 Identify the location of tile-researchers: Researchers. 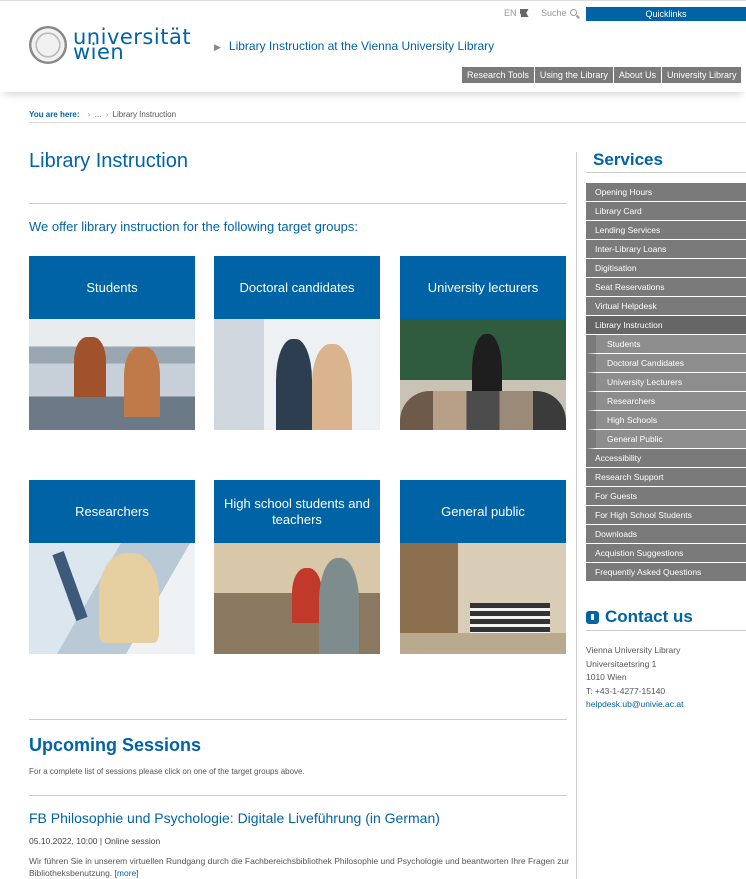
(112, 567).